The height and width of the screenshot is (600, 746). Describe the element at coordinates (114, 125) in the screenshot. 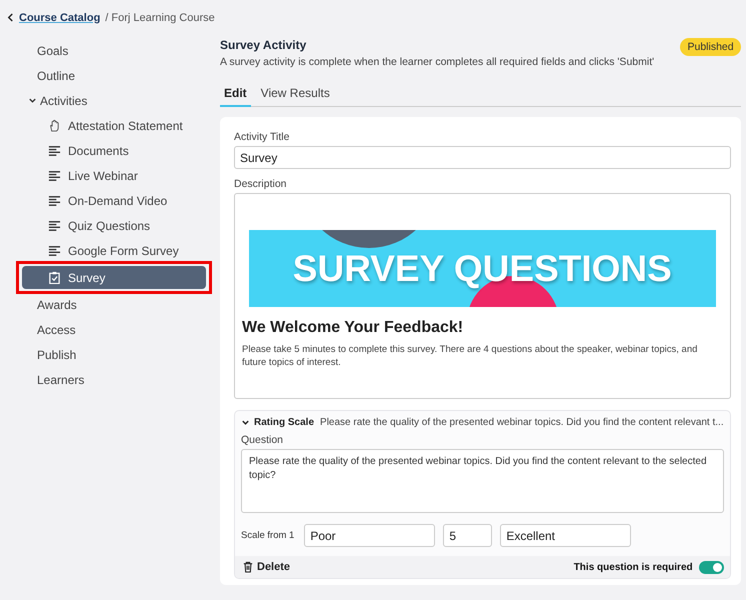

I see `sidebar-item: Attestation Statement` at that location.